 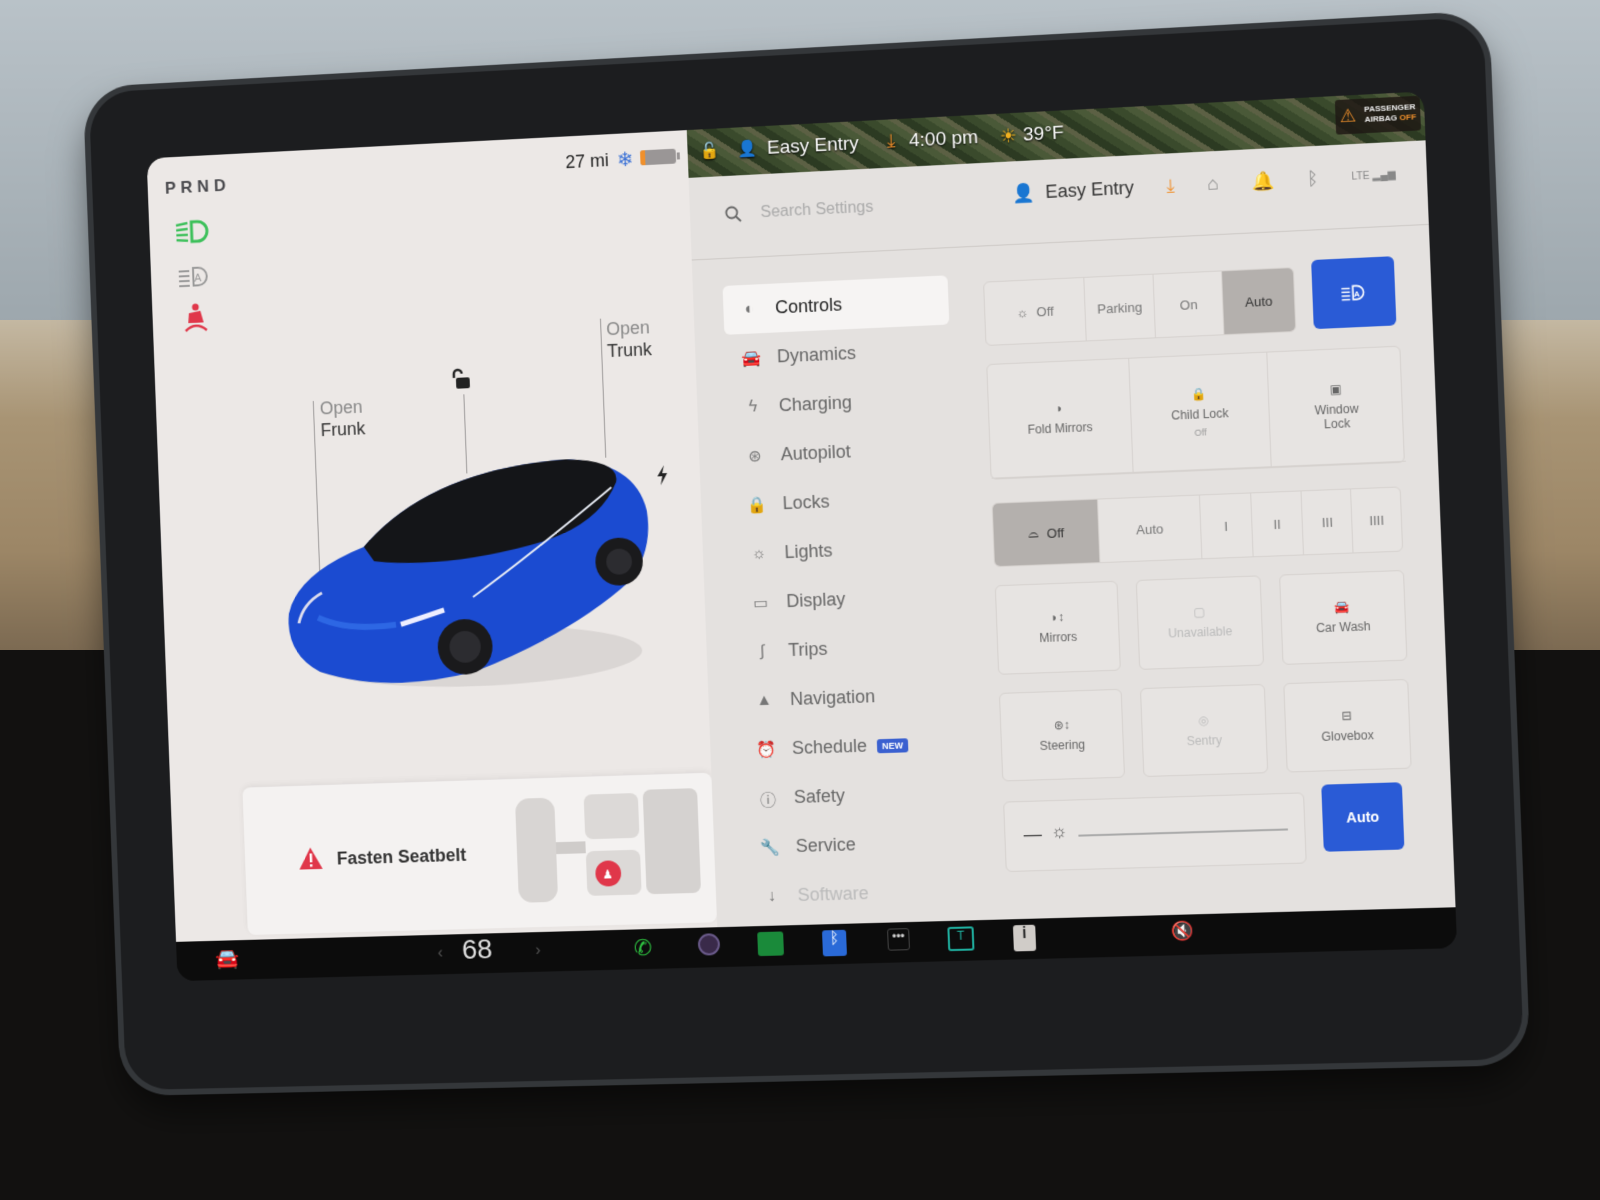 I want to click on headlights-selector: ☼ Off Parking On Auto, so click(x=1140, y=307).